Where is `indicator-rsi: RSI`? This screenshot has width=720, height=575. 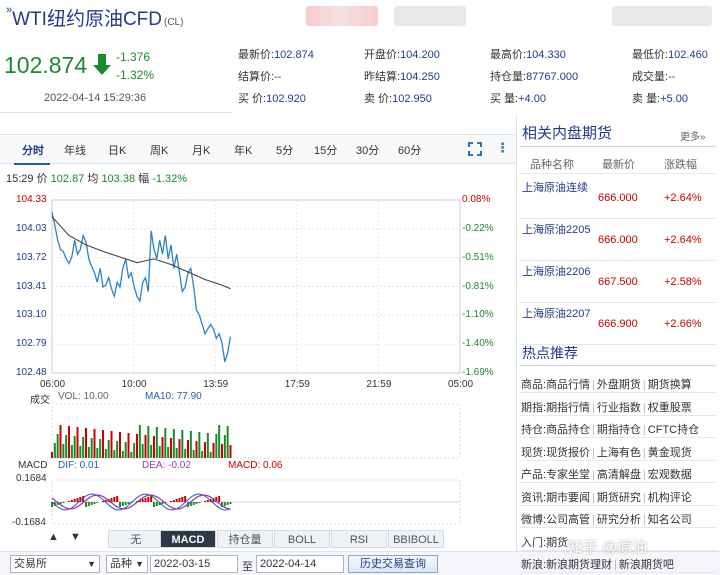
indicator-rsi: RSI is located at coordinates (359, 539).